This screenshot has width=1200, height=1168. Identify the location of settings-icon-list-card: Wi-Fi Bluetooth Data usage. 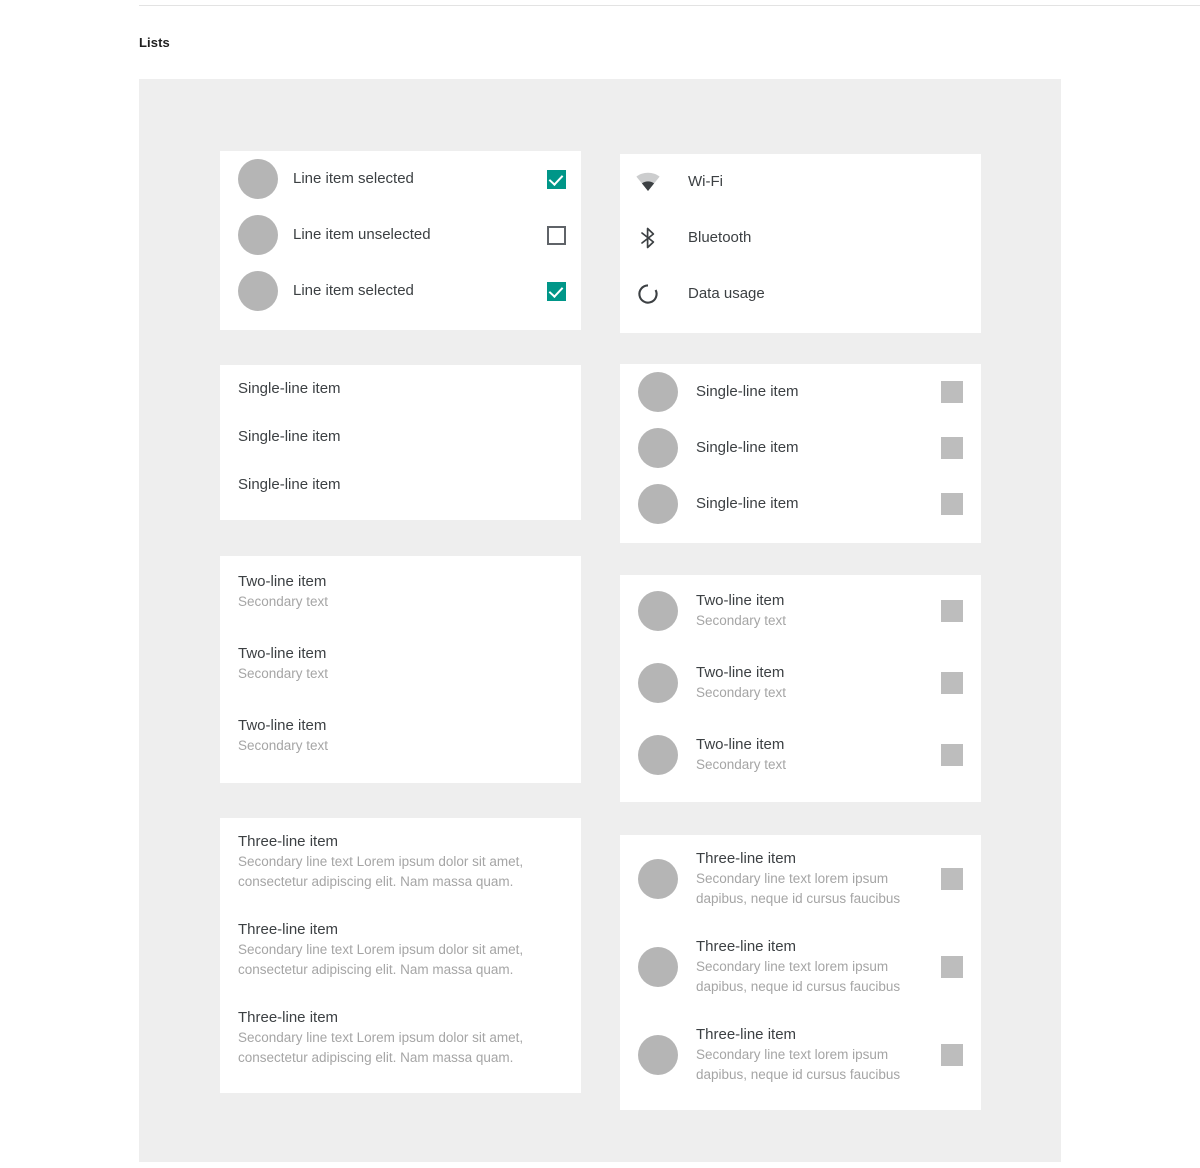
(800, 243).